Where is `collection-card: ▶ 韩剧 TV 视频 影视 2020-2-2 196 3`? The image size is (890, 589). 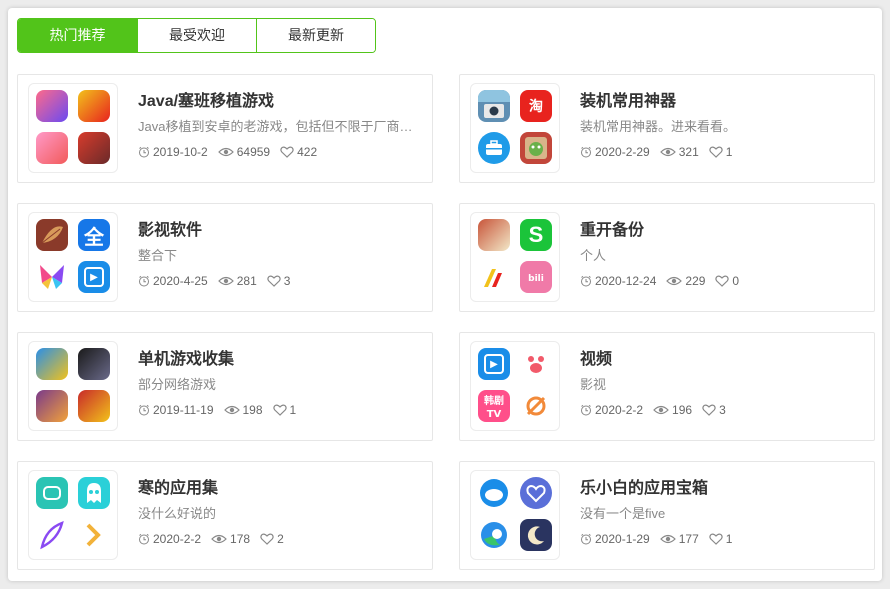 collection-card: ▶ 韩剧 TV 视频 影视 2020-2-2 196 3 is located at coordinates (667, 386).